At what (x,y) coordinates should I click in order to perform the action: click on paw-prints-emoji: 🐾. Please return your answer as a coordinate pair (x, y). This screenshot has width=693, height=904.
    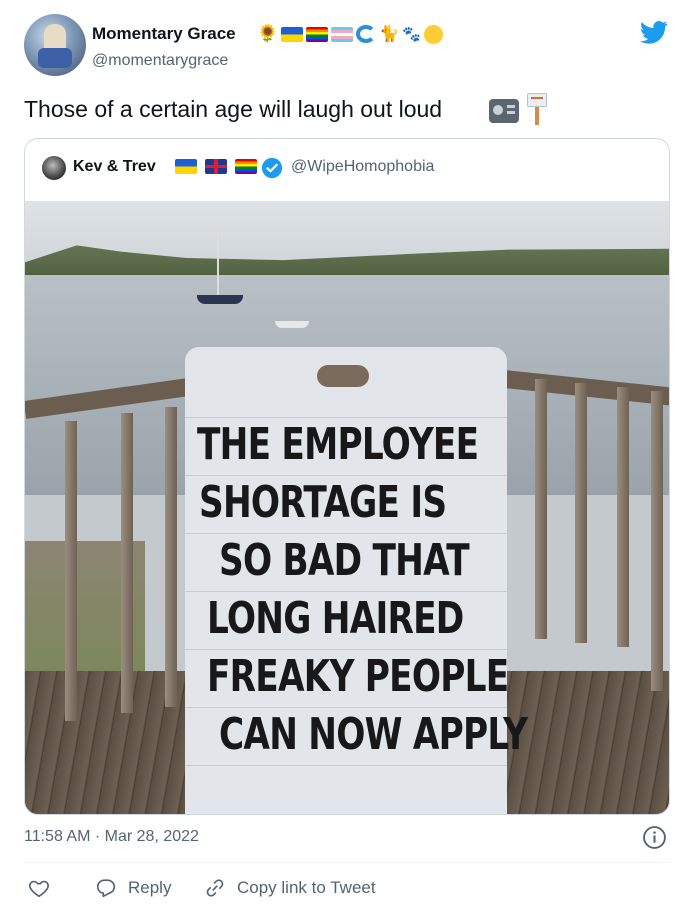
    Looking at the image, I should click on (411, 34).